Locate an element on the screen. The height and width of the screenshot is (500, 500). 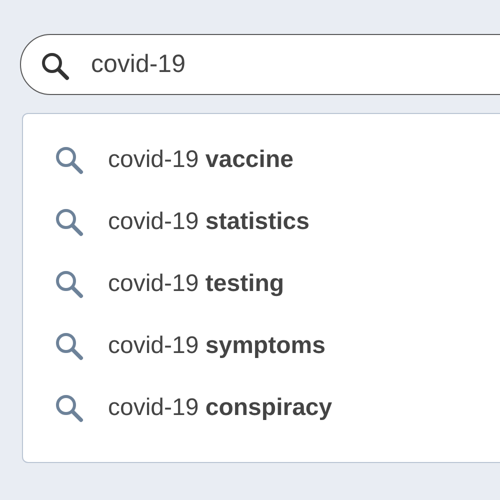
suggestion-text: covid-19 vaccine is located at coordinates (201, 160).